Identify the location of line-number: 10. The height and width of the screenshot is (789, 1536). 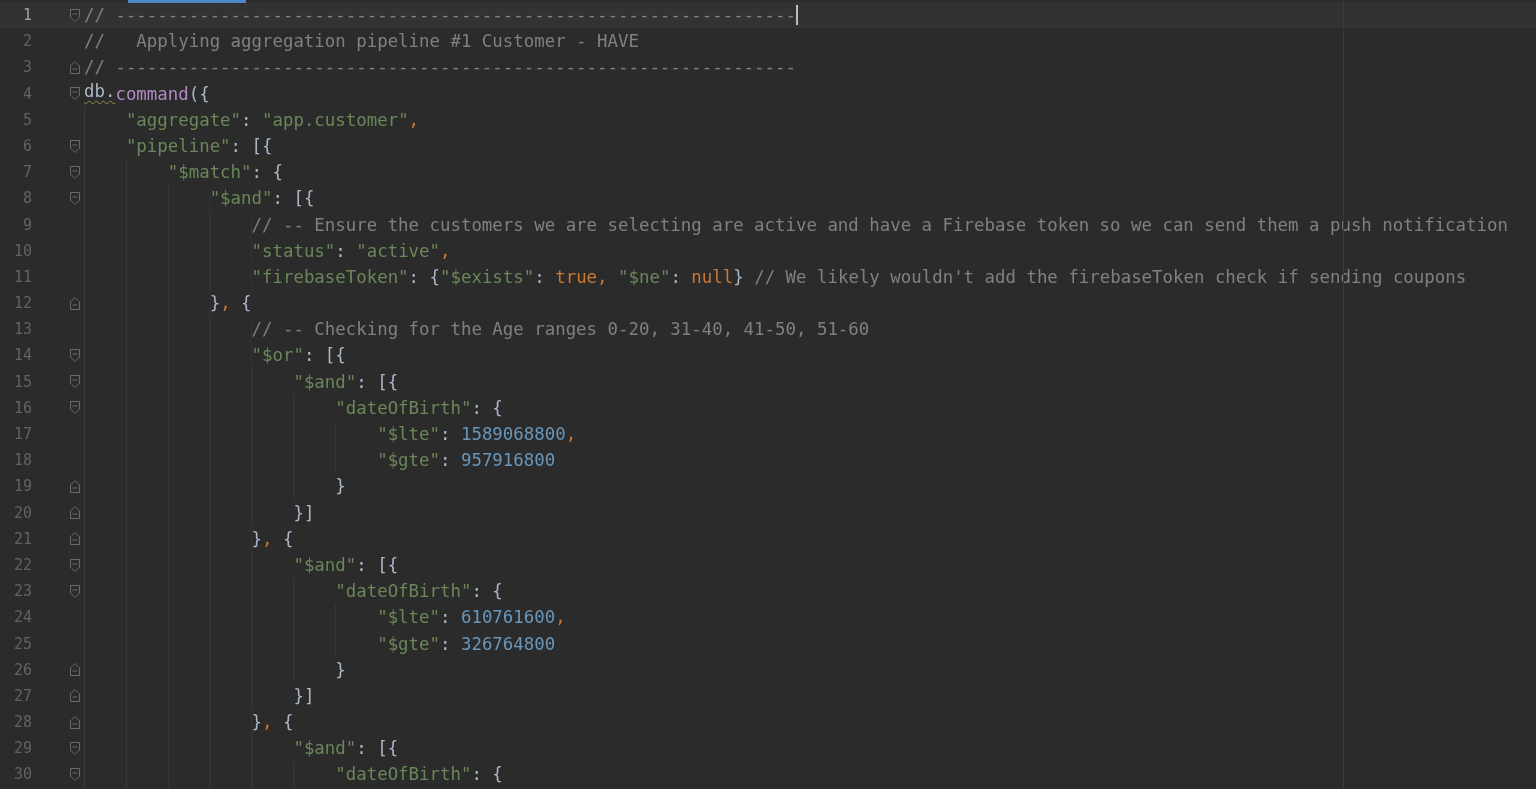
(22, 251).